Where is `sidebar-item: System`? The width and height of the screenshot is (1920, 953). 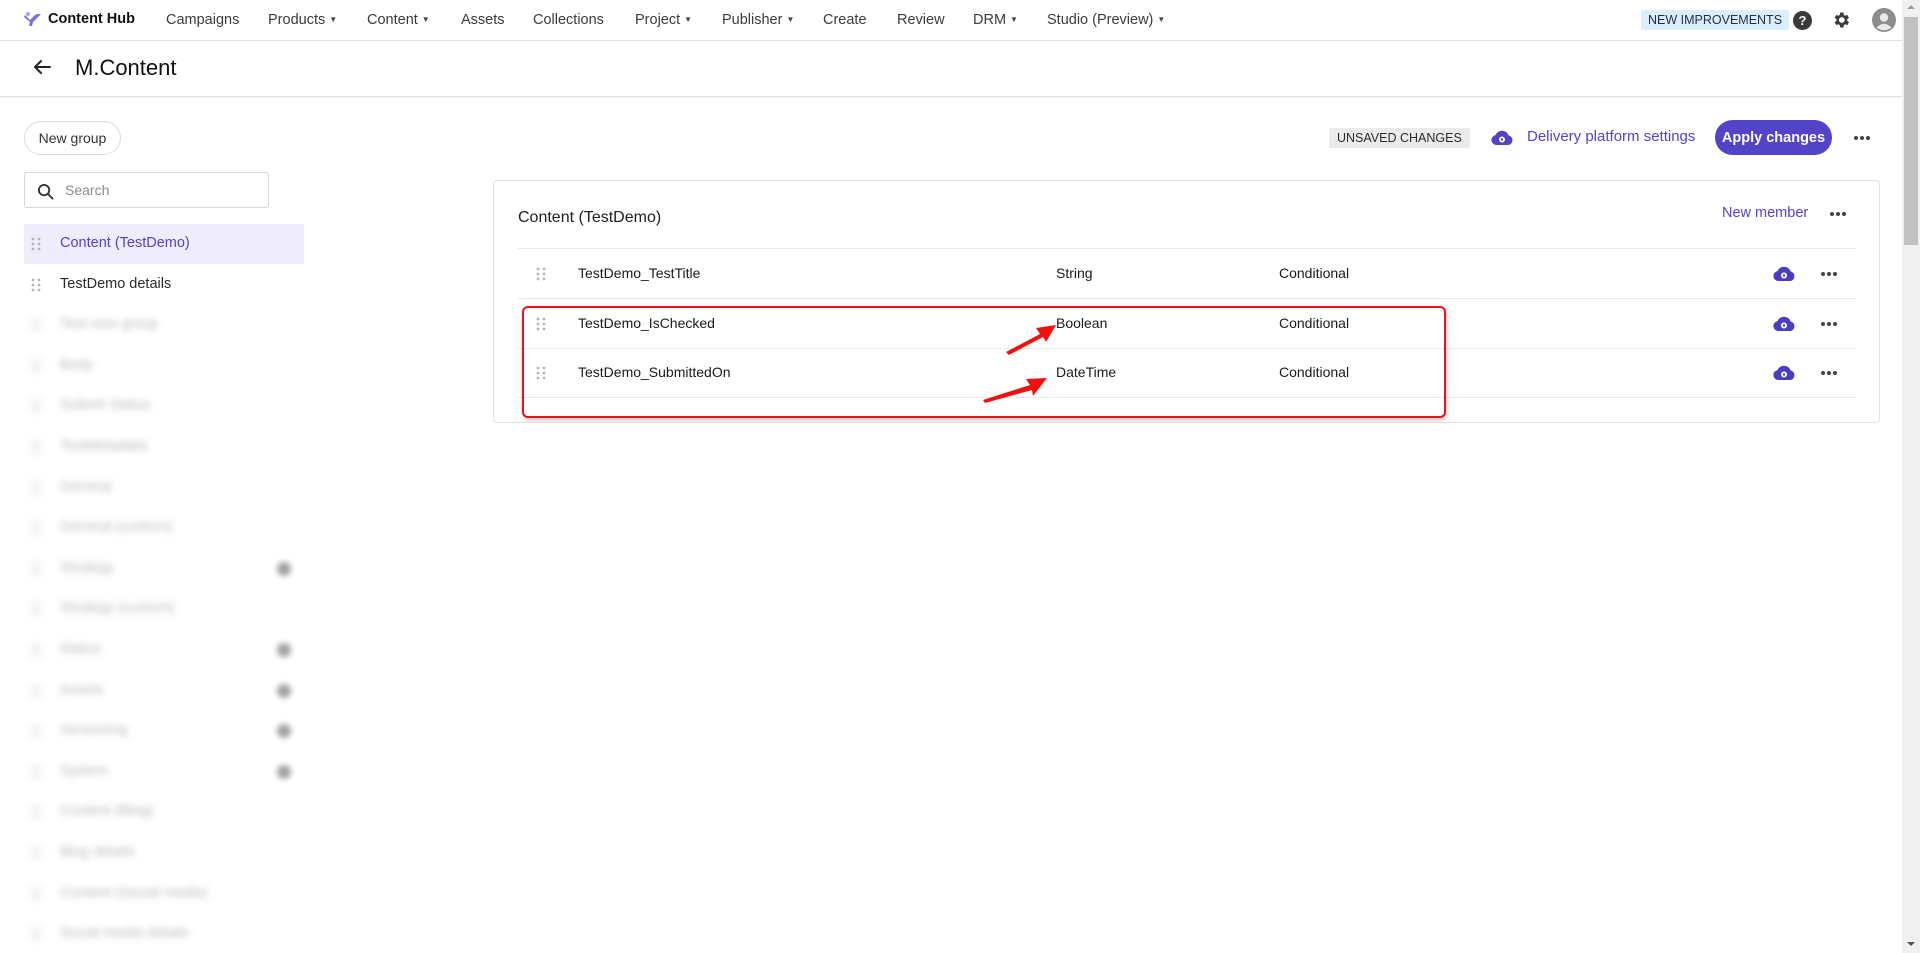
sidebar-item: System is located at coordinates (164, 772).